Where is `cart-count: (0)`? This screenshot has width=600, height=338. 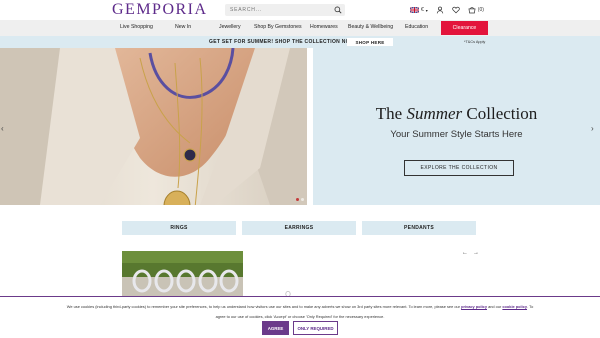 cart-count: (0) is located at coordinates (480, 10).